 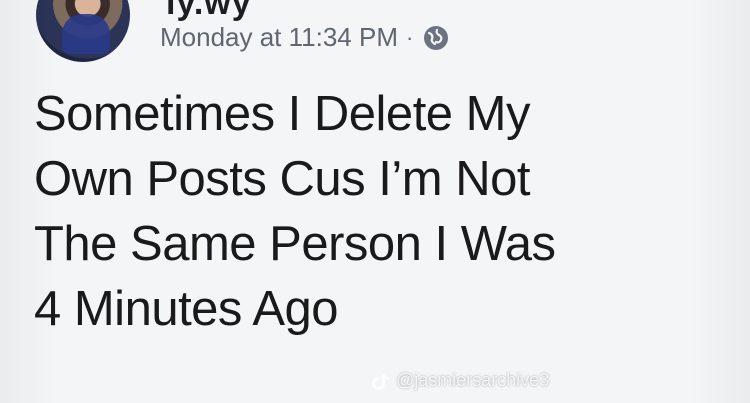 What do you see at coordinates (279, 37) in the screenshot?
I see `post-timestamp: Monday at 11:34 PM` at bounding box center [279, 37].